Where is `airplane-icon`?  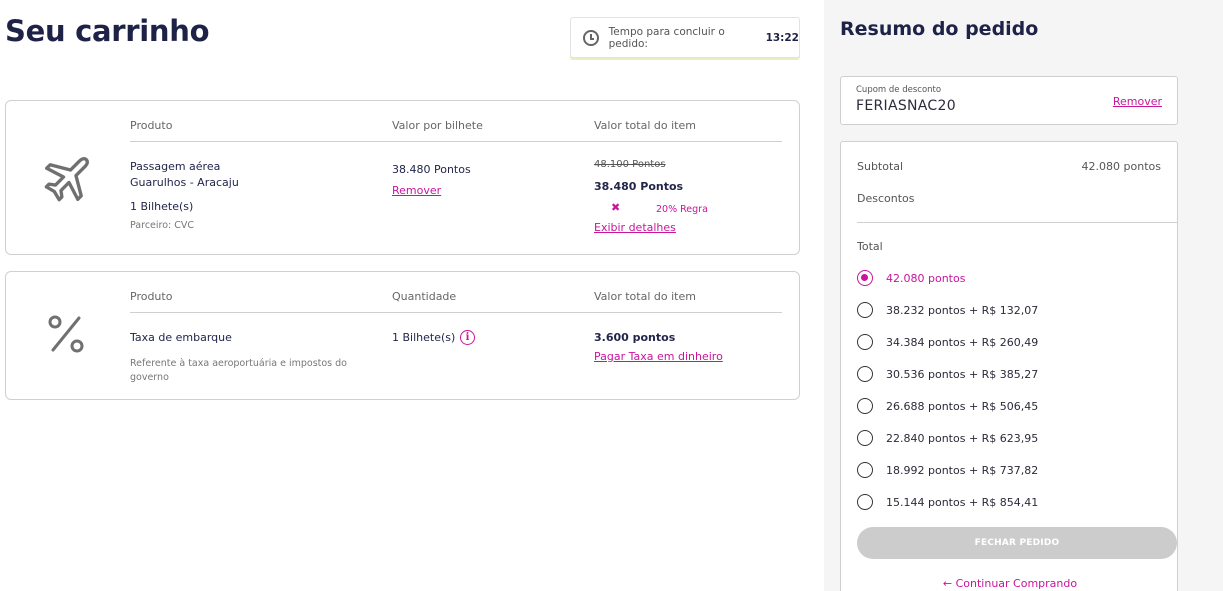
airplane-icon is located at coordinates (66, 179).